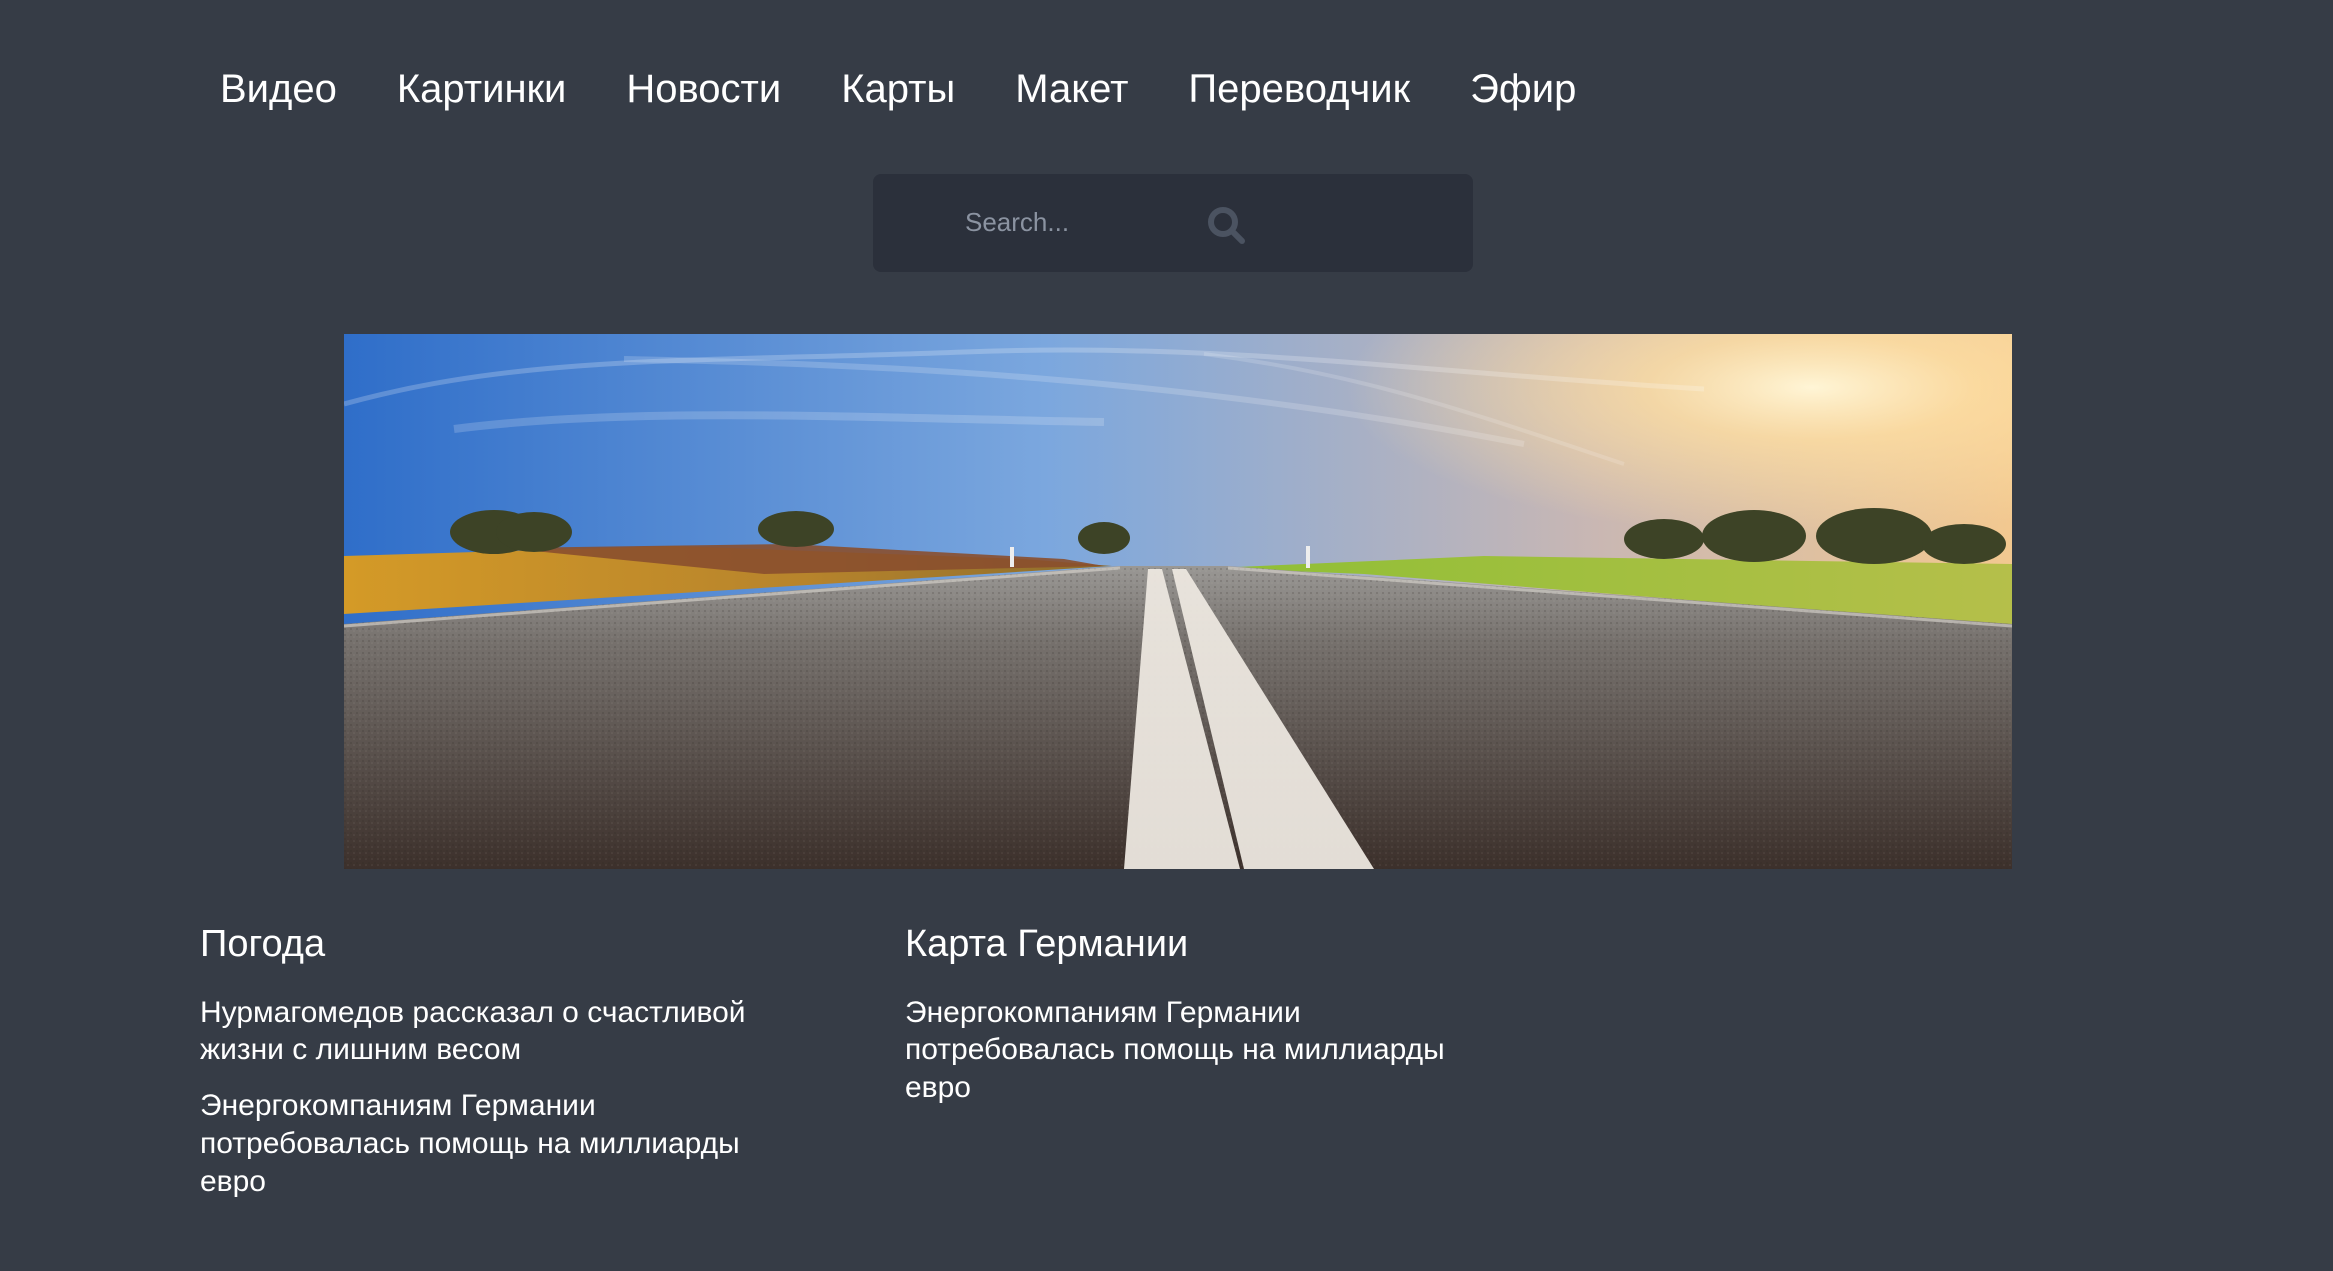 The image size is (2333, 1271). What do you see at coordinates (482, 89) in the screenshot?
I see `nav-item-images: Картинки` at bounding box center [482, 89].